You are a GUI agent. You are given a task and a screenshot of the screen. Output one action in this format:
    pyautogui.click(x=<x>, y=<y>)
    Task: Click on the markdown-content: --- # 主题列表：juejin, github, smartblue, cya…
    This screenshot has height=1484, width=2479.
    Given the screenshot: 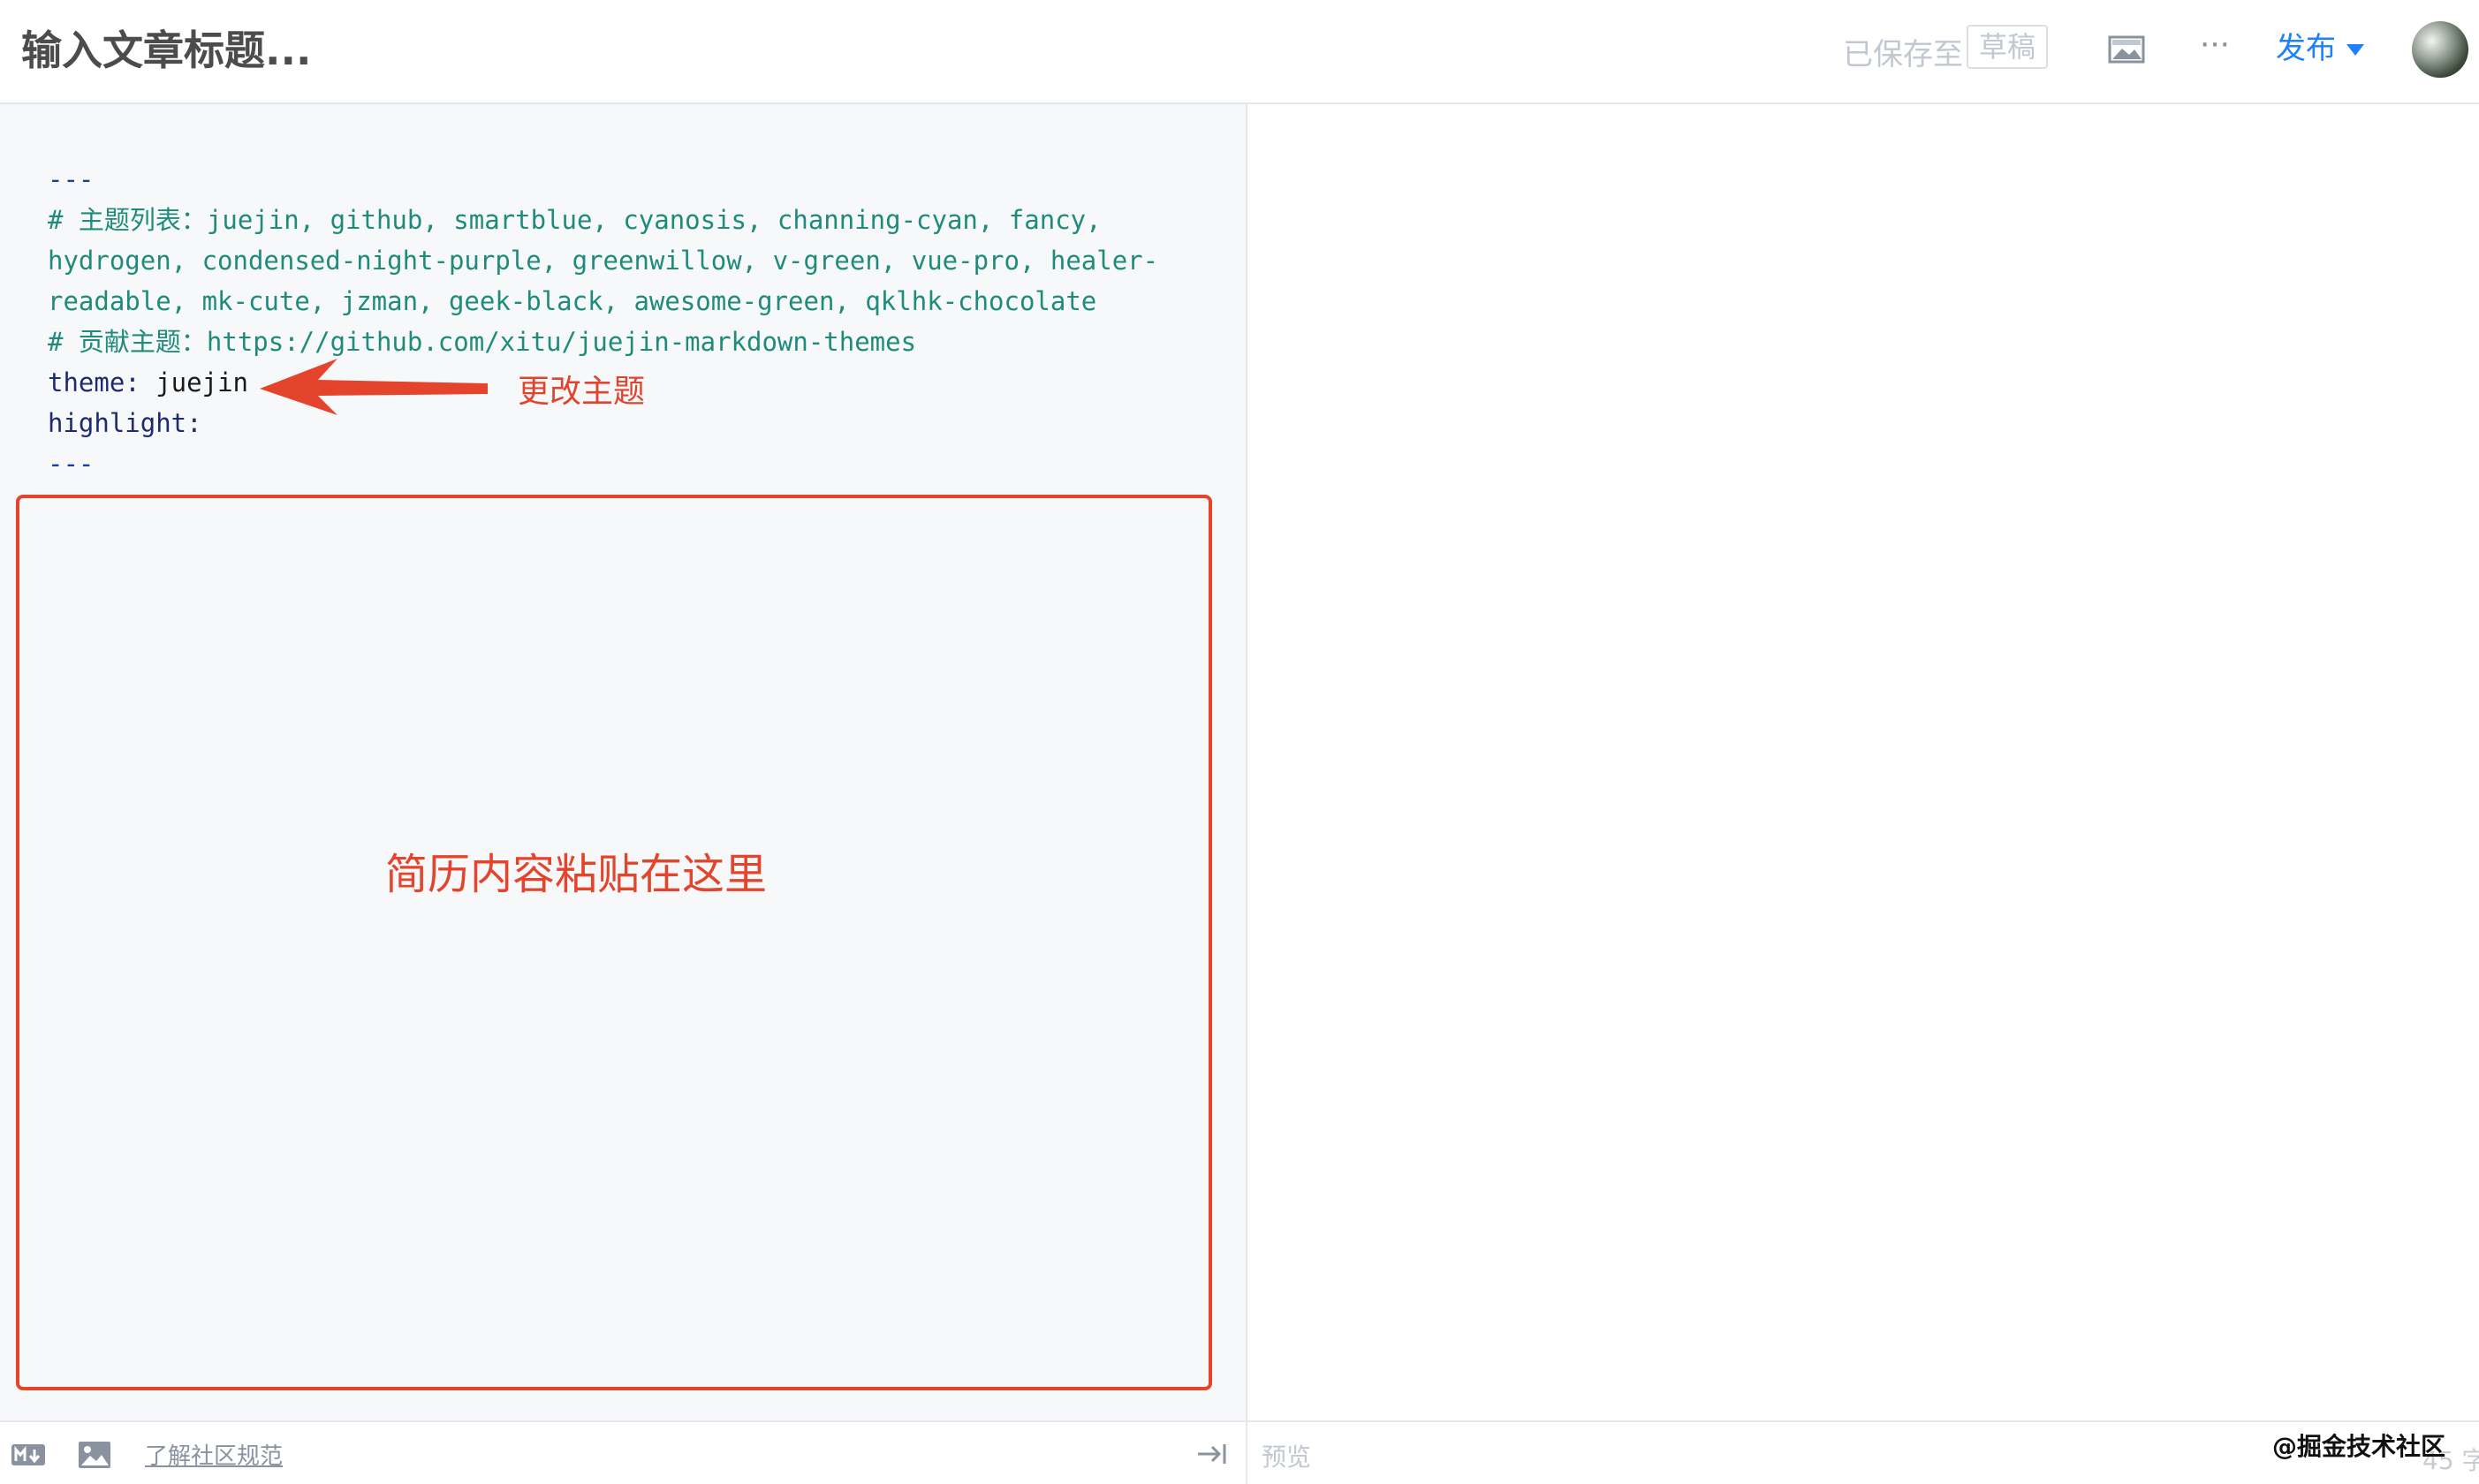 What is the action you would take?
    pyautogui.click(x=603, y=321)
    